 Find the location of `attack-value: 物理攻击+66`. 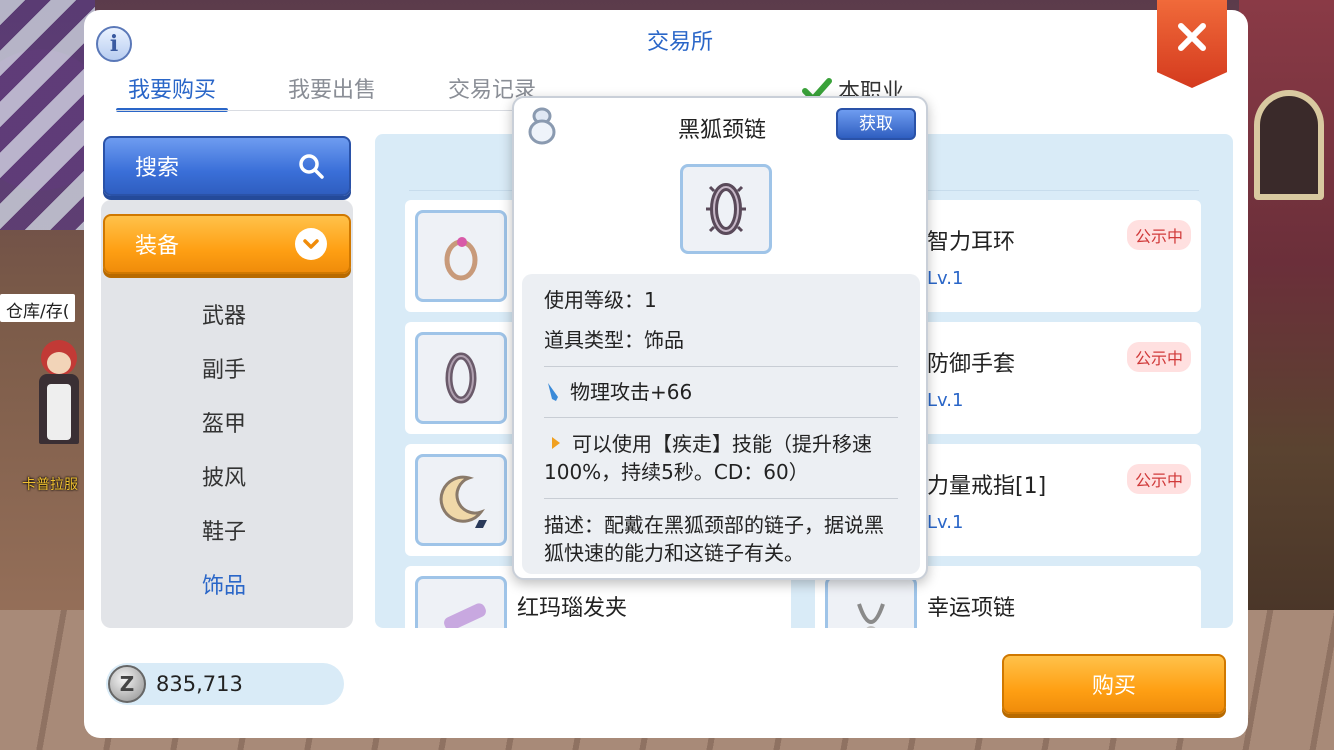

attack-value: 物理攻击+66 is located at coordinates (631, 392).